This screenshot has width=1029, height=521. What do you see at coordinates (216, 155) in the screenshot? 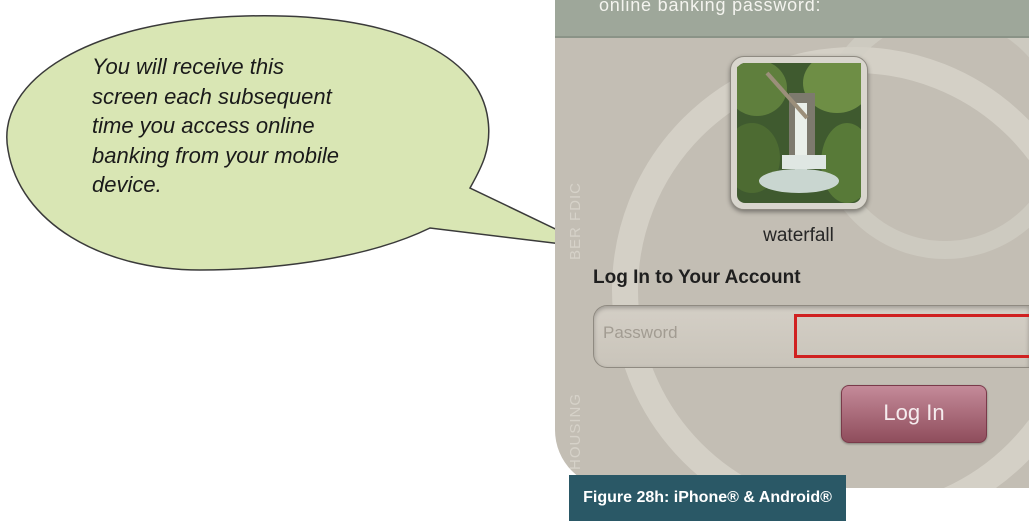
I see `callout-line: banking from your mobile` at bounding box center [216, 155].